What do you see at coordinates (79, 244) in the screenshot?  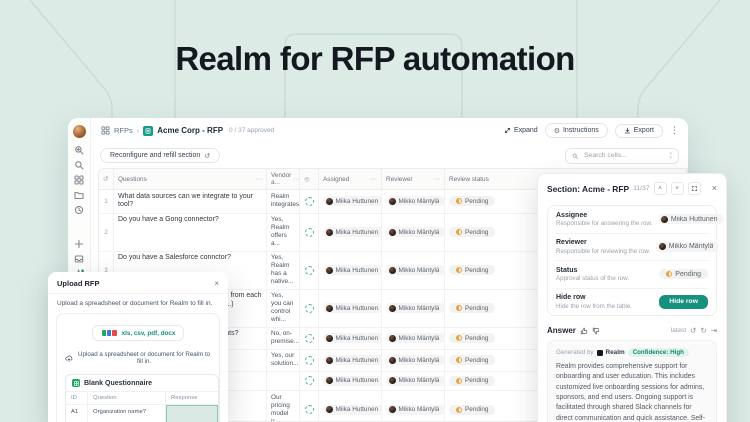 I see `plus-icon` at bounding box center [79, 244].